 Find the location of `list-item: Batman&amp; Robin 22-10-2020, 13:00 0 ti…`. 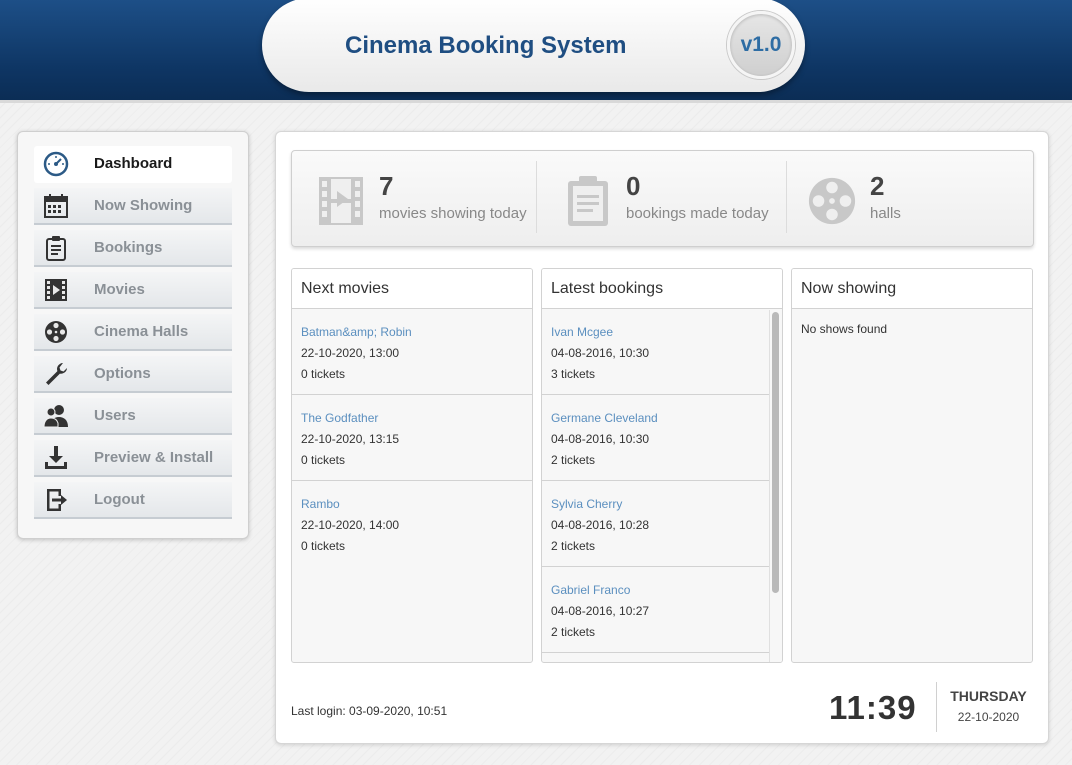

list-item: Batman&amp; Robin 22-10-2020, 13:00 0 ti… is located at coordinates (412, 352).